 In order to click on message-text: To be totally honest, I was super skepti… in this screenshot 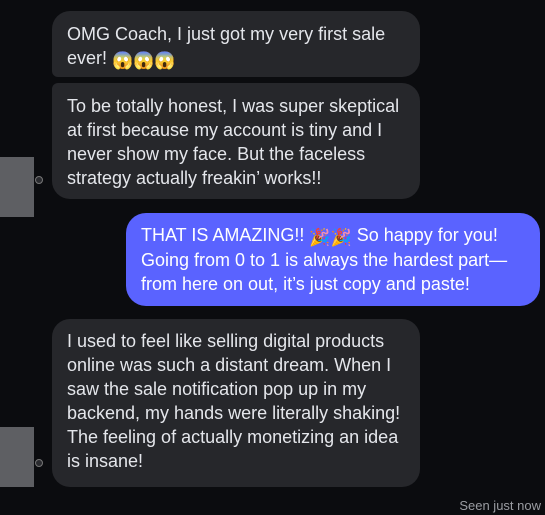, I will do `click(233, 142)`.